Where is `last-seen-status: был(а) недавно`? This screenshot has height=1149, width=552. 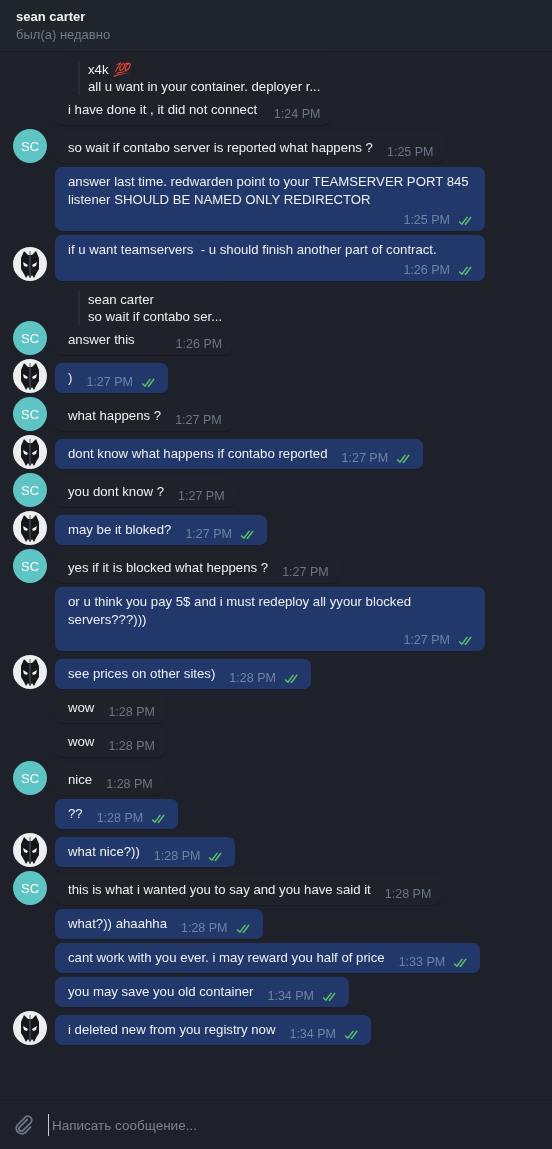 last-seen-status: был(а) недавно is located at coordinates (64, 35).